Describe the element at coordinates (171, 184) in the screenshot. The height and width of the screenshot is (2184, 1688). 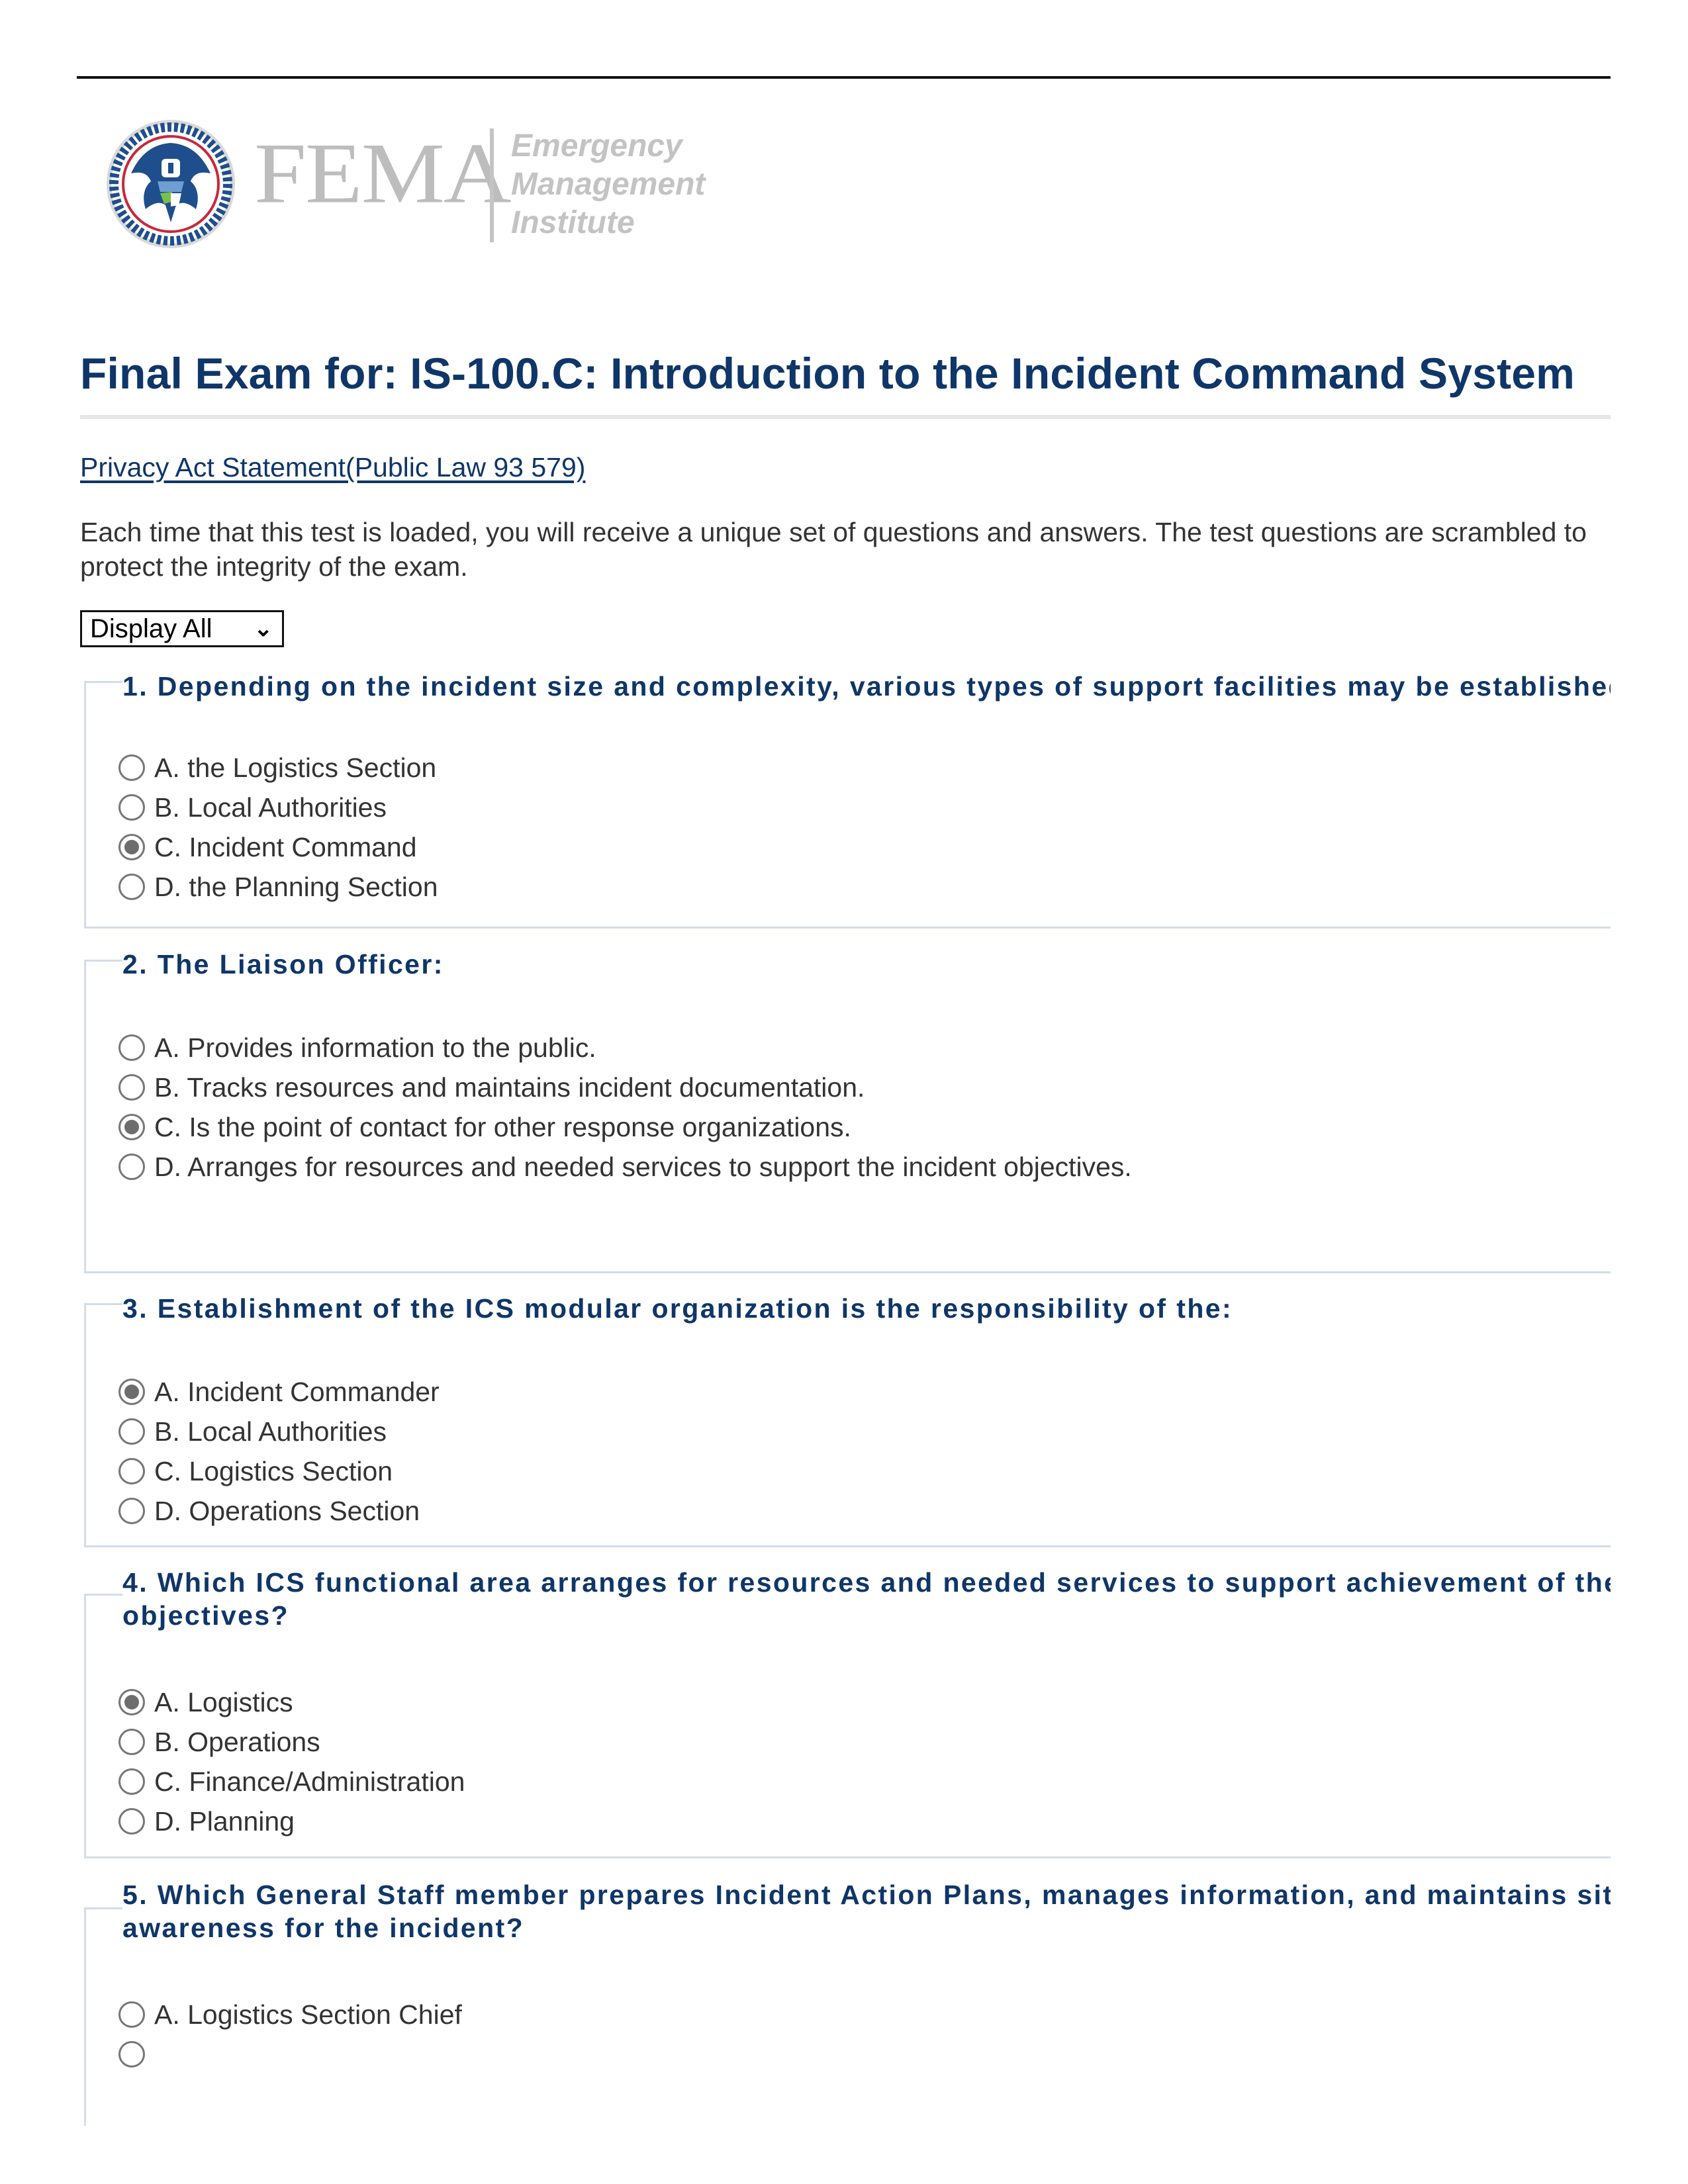
I see `dhs-seal-icon` at that location.